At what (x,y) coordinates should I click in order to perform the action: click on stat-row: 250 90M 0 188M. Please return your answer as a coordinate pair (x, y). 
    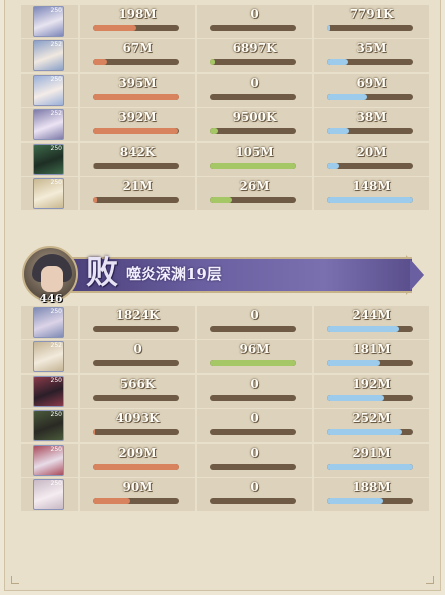
    Looking at the image, I should click on (225, 494).